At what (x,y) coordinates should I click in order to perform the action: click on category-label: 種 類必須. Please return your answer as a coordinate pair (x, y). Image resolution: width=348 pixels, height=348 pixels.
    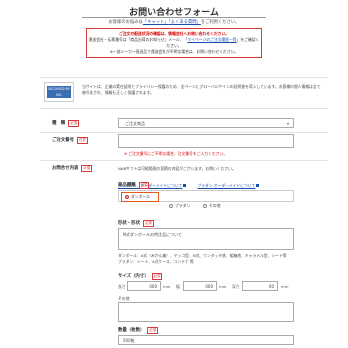
    Looking at the image, I should click on (65, 123).